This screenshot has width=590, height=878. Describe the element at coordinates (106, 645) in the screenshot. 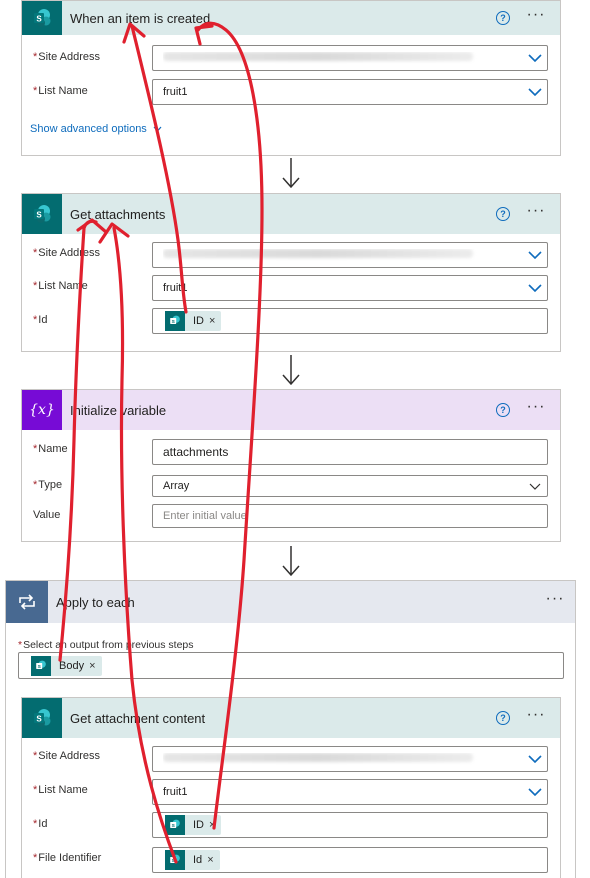

I see `select-output-label: *Select an output from previous steps` at that location.